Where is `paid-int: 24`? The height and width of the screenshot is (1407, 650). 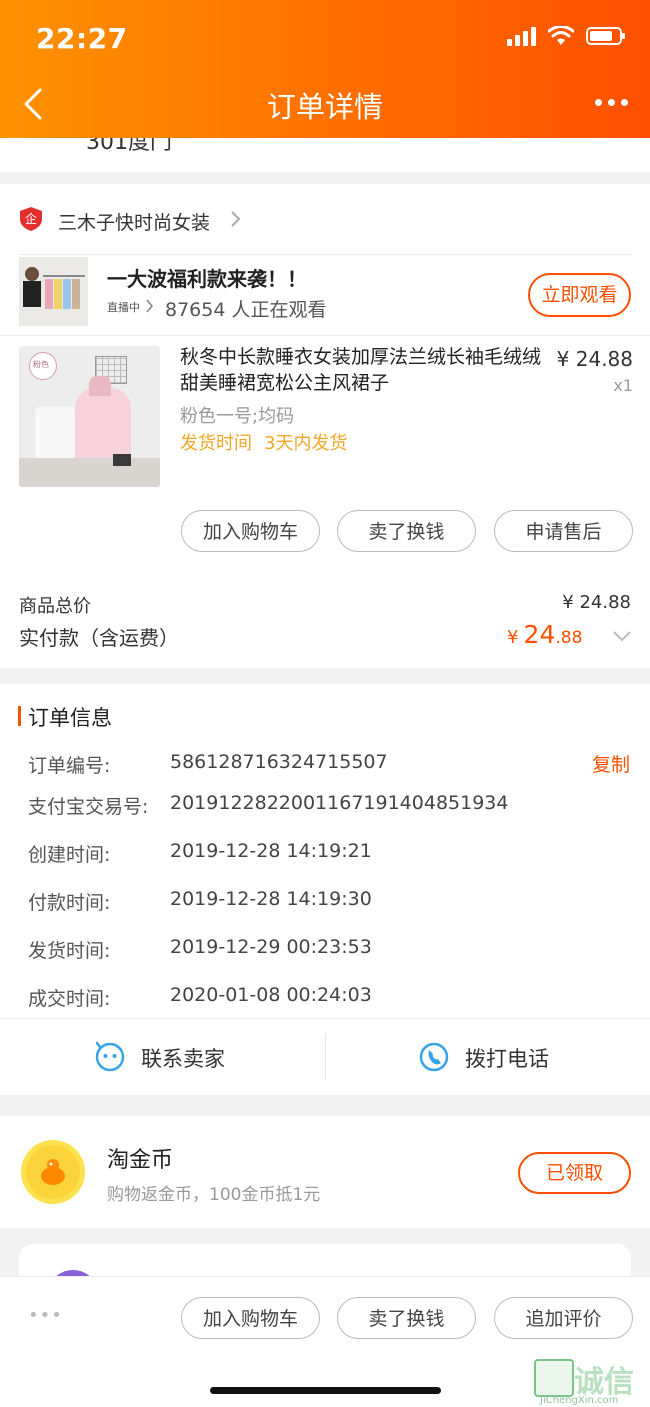
paid-int: 24 is located at coordinates (539, 634).